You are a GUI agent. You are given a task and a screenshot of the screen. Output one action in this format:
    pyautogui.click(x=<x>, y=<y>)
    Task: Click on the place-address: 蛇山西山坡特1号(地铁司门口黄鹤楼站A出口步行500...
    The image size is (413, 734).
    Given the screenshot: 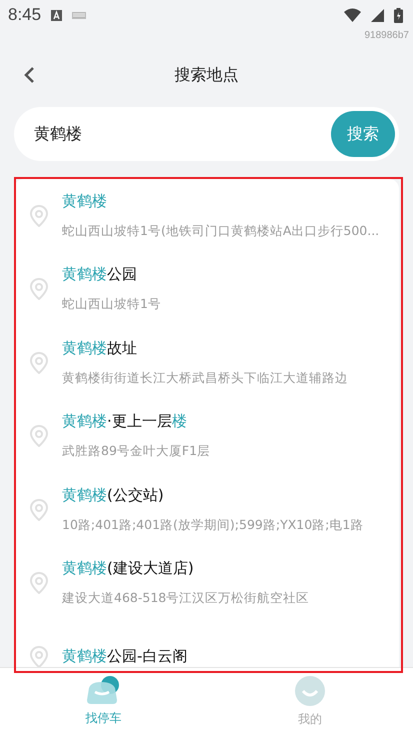 What is the action you would take?
    pyautogui.click(x=221, y=231)
    